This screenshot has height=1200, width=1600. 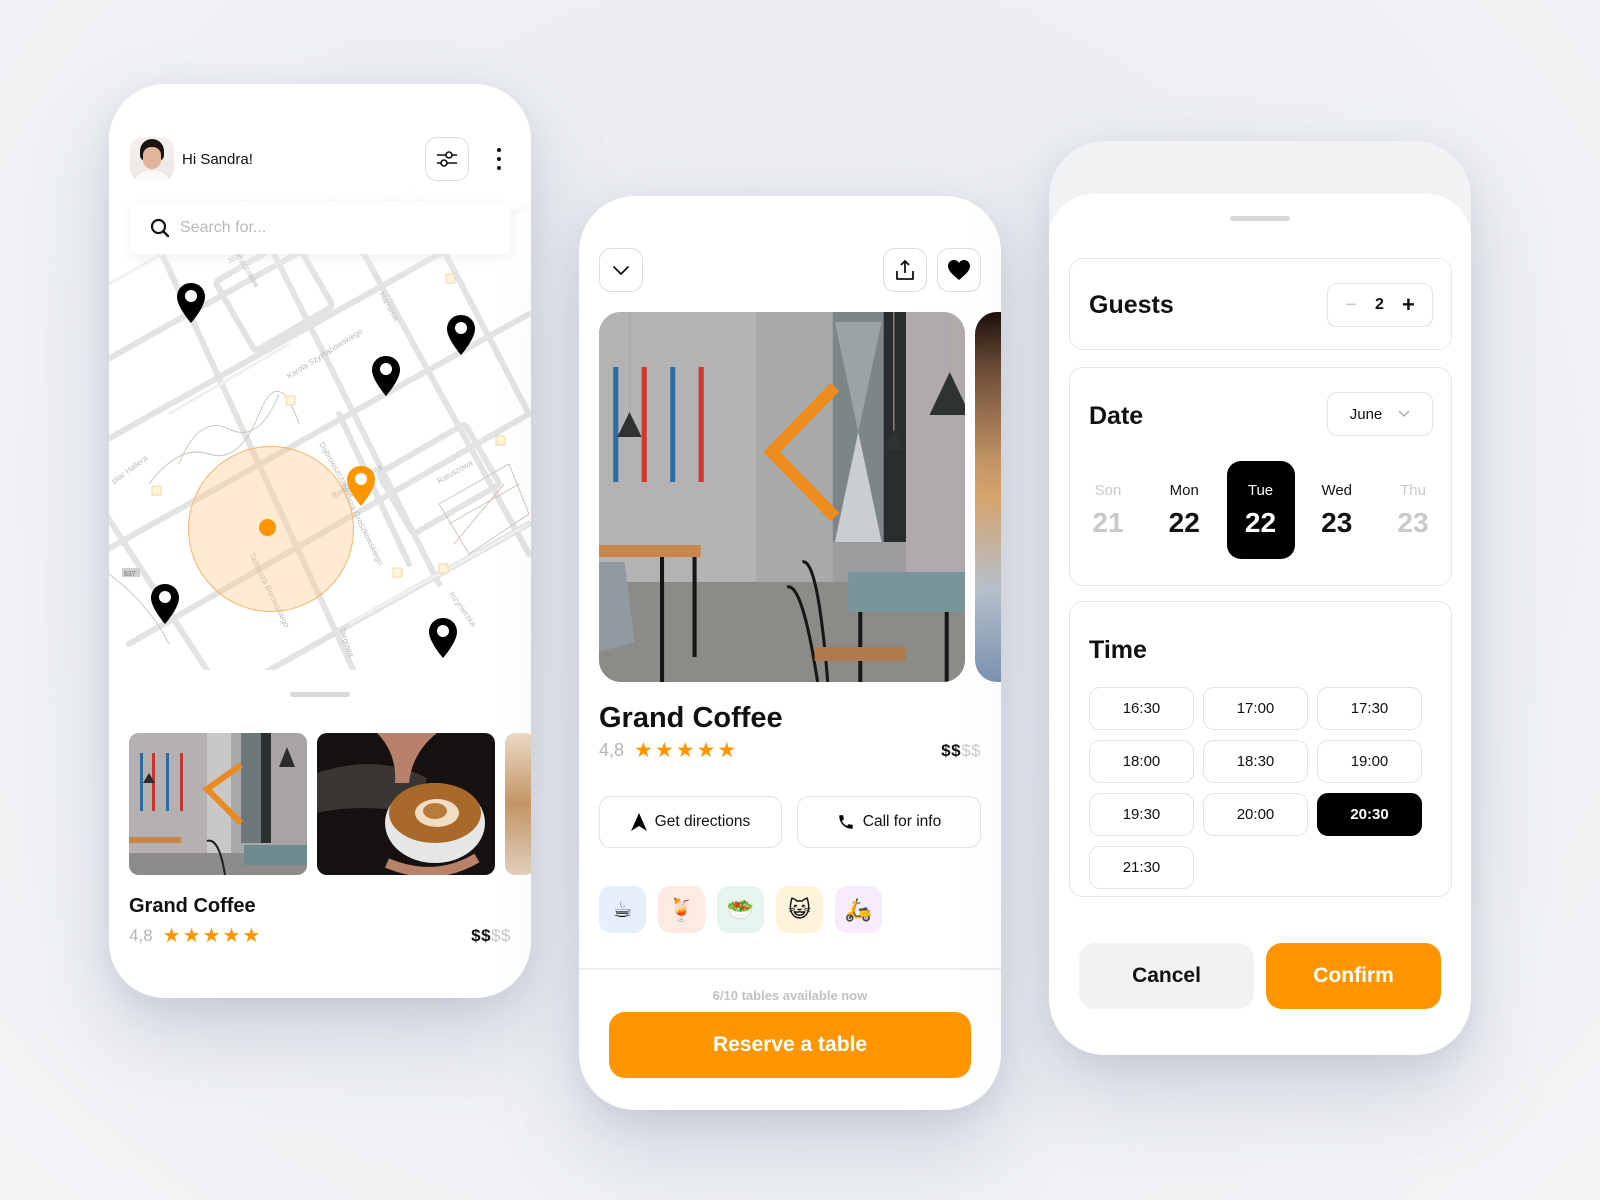 What do you see at coordinates (1255, 814) in the screenshot?
I see `time-slot: 20:00` at bounding box center [1255, 814].